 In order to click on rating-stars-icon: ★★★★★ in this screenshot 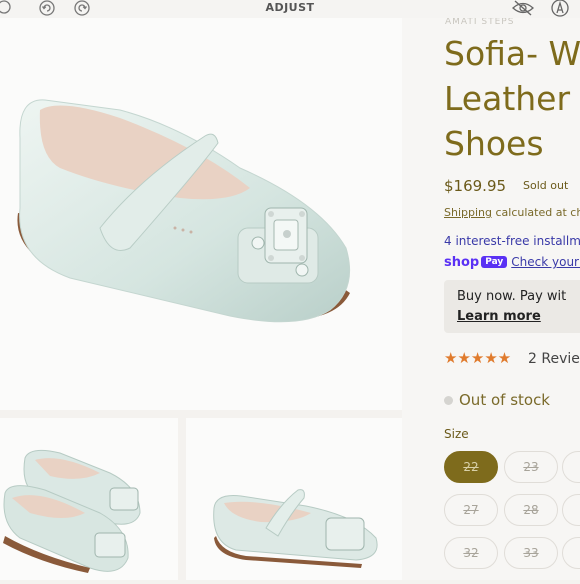, I will do `click(478, 358)`.